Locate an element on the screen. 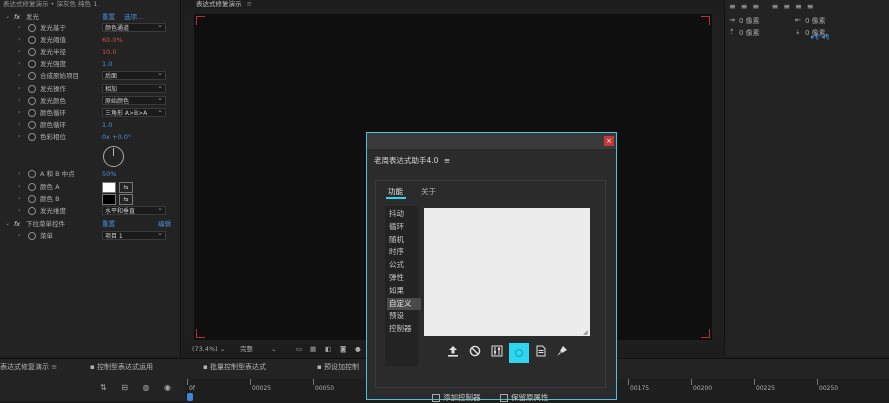 This screenshot has height=403, width=889. property-row: › A 和 B 中点 50% is located at coordinates (90, 174).